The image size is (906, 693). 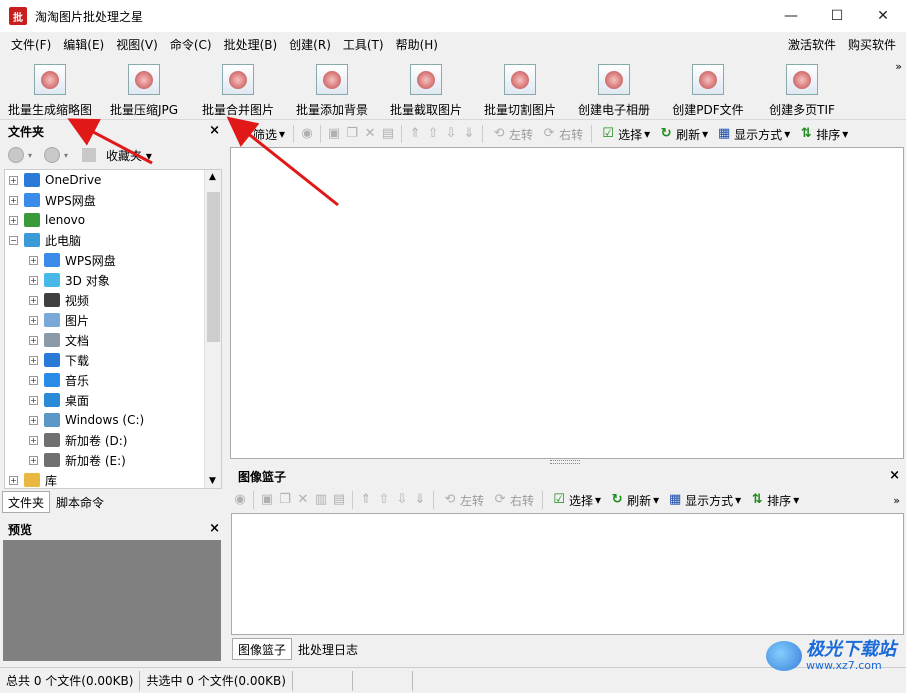 I want to click on basket-rotate-left-button: ⟲ 左转, so click(x=463, y=500).